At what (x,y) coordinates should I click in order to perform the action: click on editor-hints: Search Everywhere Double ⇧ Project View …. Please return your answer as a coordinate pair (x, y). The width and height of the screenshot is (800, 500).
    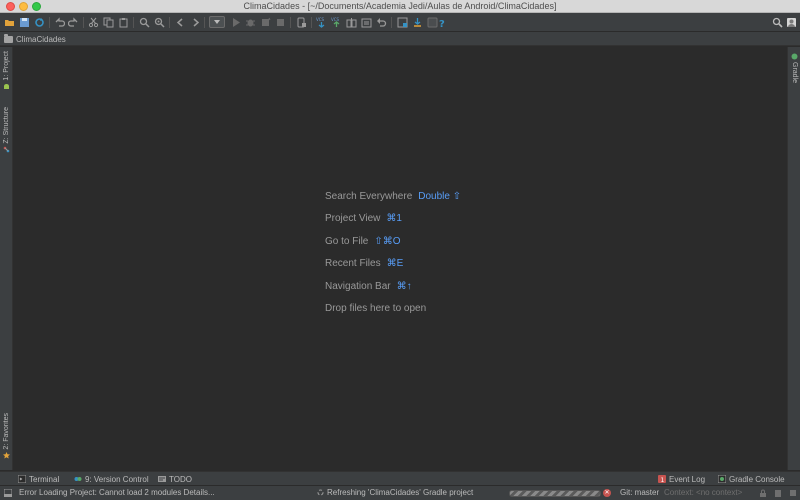
    Looking at the image, I should click on (393, 252).